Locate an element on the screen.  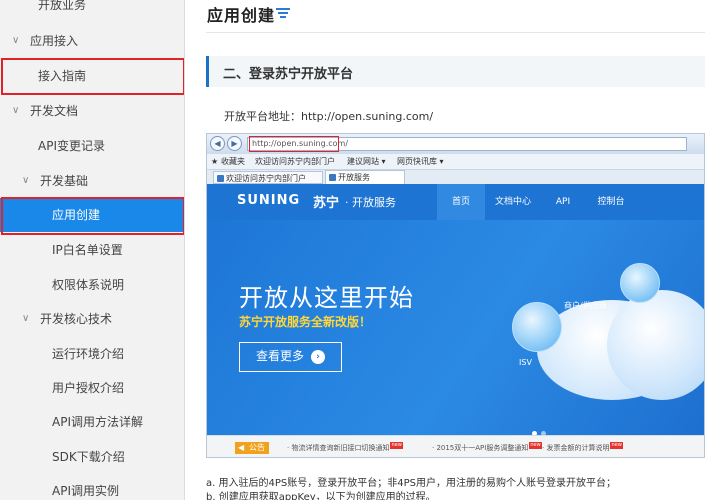
browser-tab: 开放服务 is located at coordinates (365, 177).